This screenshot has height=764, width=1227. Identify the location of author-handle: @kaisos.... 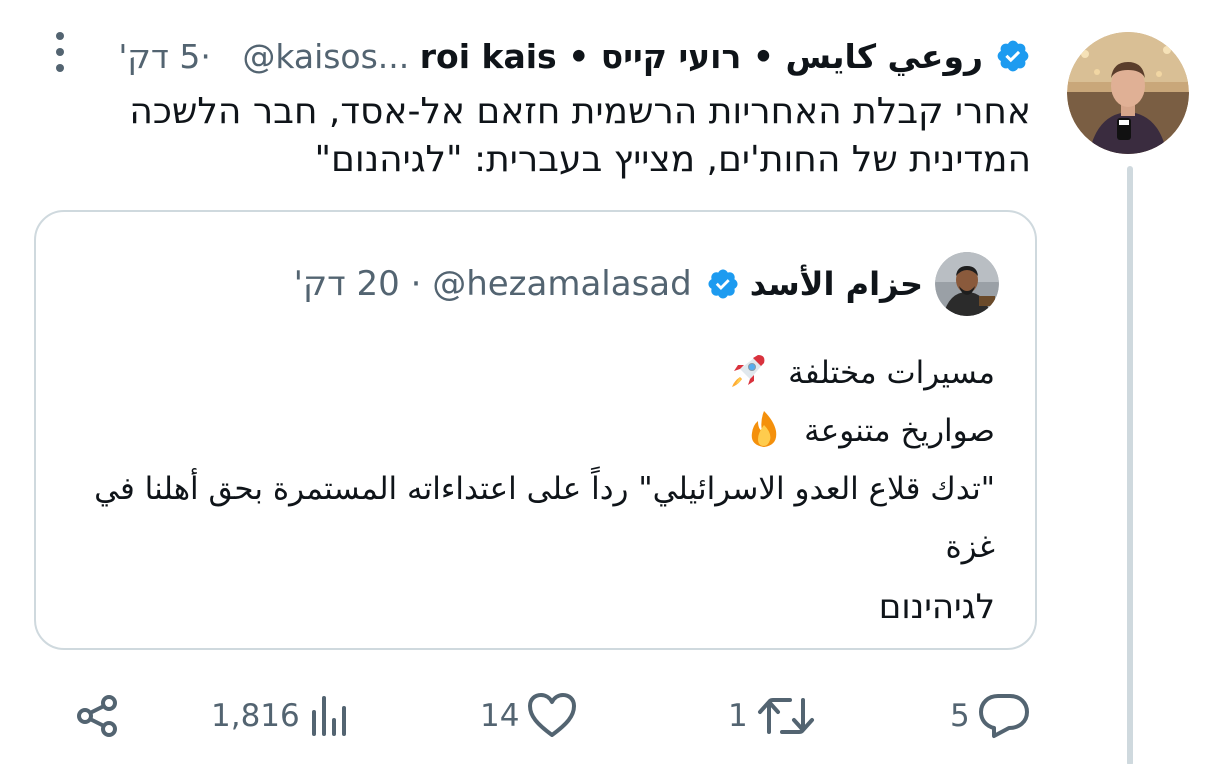
(315, 56).